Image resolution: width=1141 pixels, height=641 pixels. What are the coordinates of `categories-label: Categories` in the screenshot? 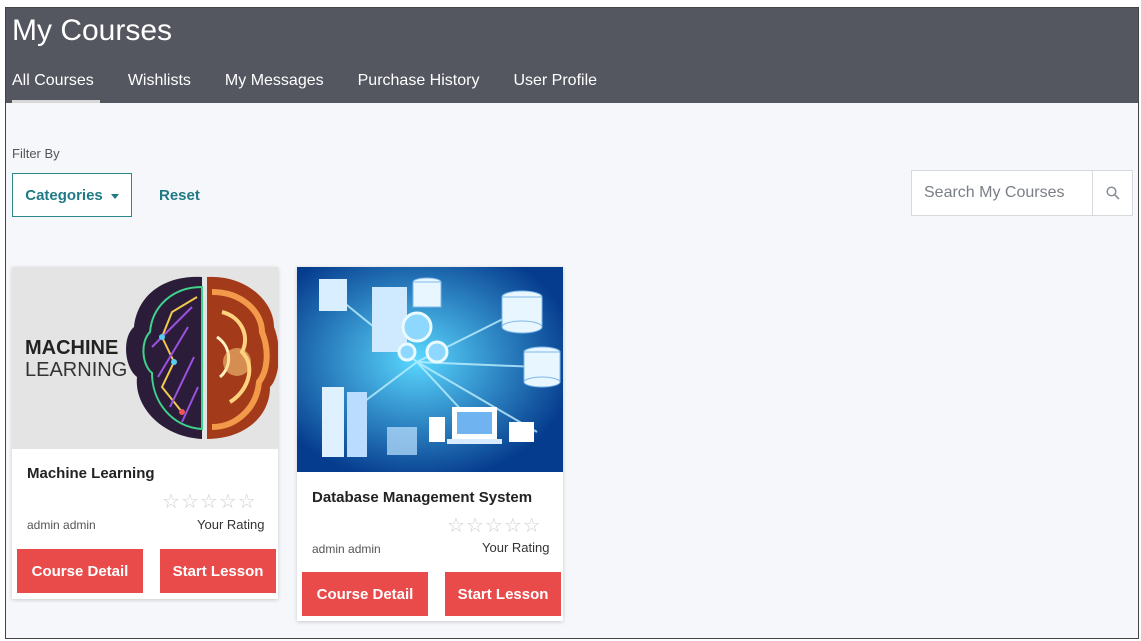 It's located at (64, 195).